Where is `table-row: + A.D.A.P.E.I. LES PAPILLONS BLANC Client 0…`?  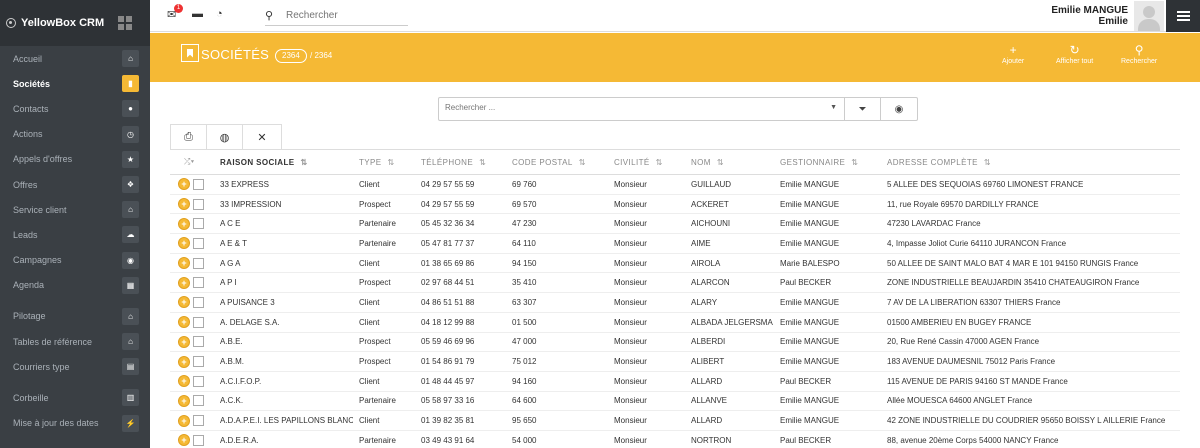
table-row: + A.D.A.P.E.I. LES PAPILLONS BLANC Client 0… is located at coordinates (675, 420).